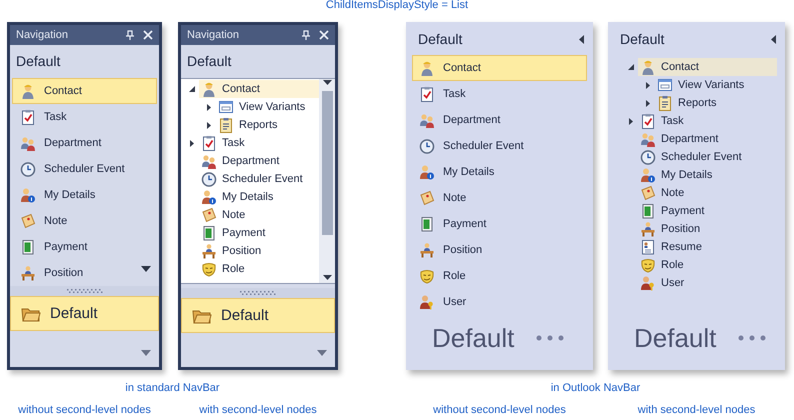  What do you see at coordinates (499, 276) in the screenshot?
I see `nav-item: Role` at bounding box center [499, 276].